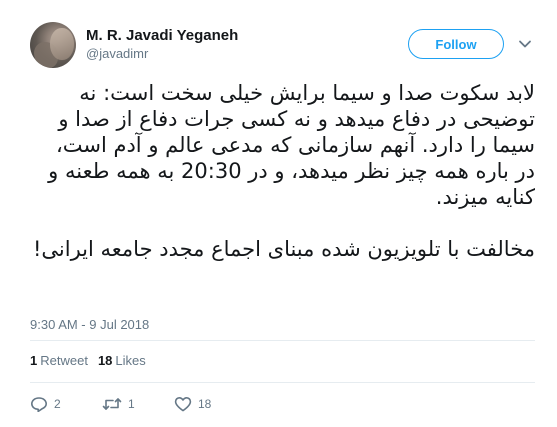 The width and height of the screenshot is (557, 427). I want to click on like-button: 18, so click(210, 404).